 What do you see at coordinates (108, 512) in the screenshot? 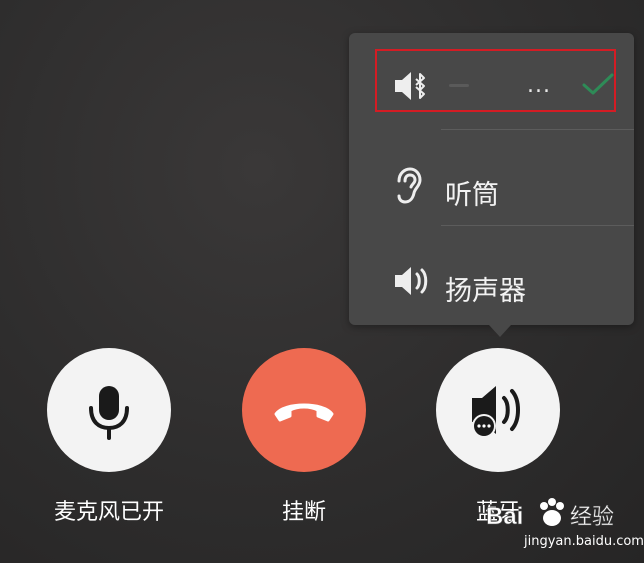
I see `mic-status-label: 麦克风已开` at bounding box center [108, 512].